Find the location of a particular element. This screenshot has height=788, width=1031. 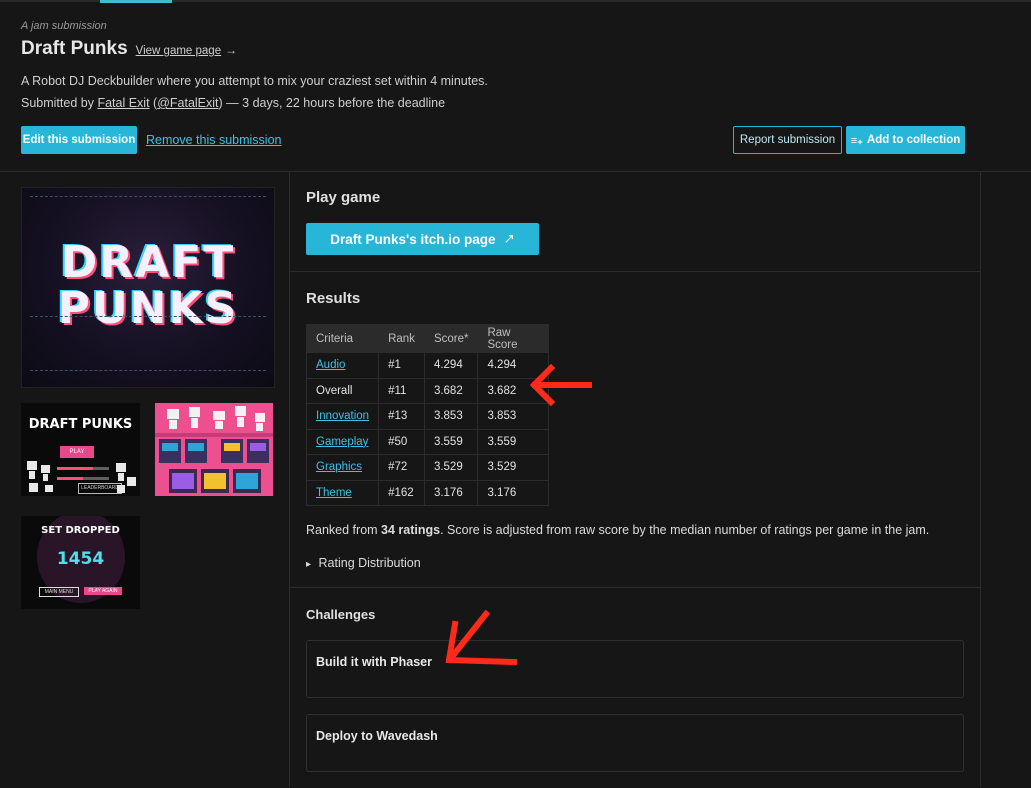

thumb-score: 1454 is located at coordinates (80, 559).